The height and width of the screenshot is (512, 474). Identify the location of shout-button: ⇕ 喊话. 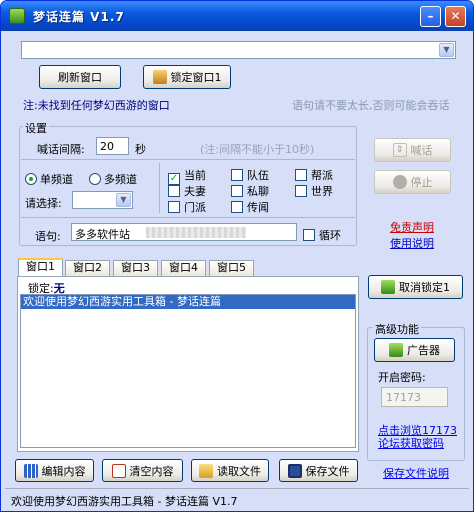
(412, 150).